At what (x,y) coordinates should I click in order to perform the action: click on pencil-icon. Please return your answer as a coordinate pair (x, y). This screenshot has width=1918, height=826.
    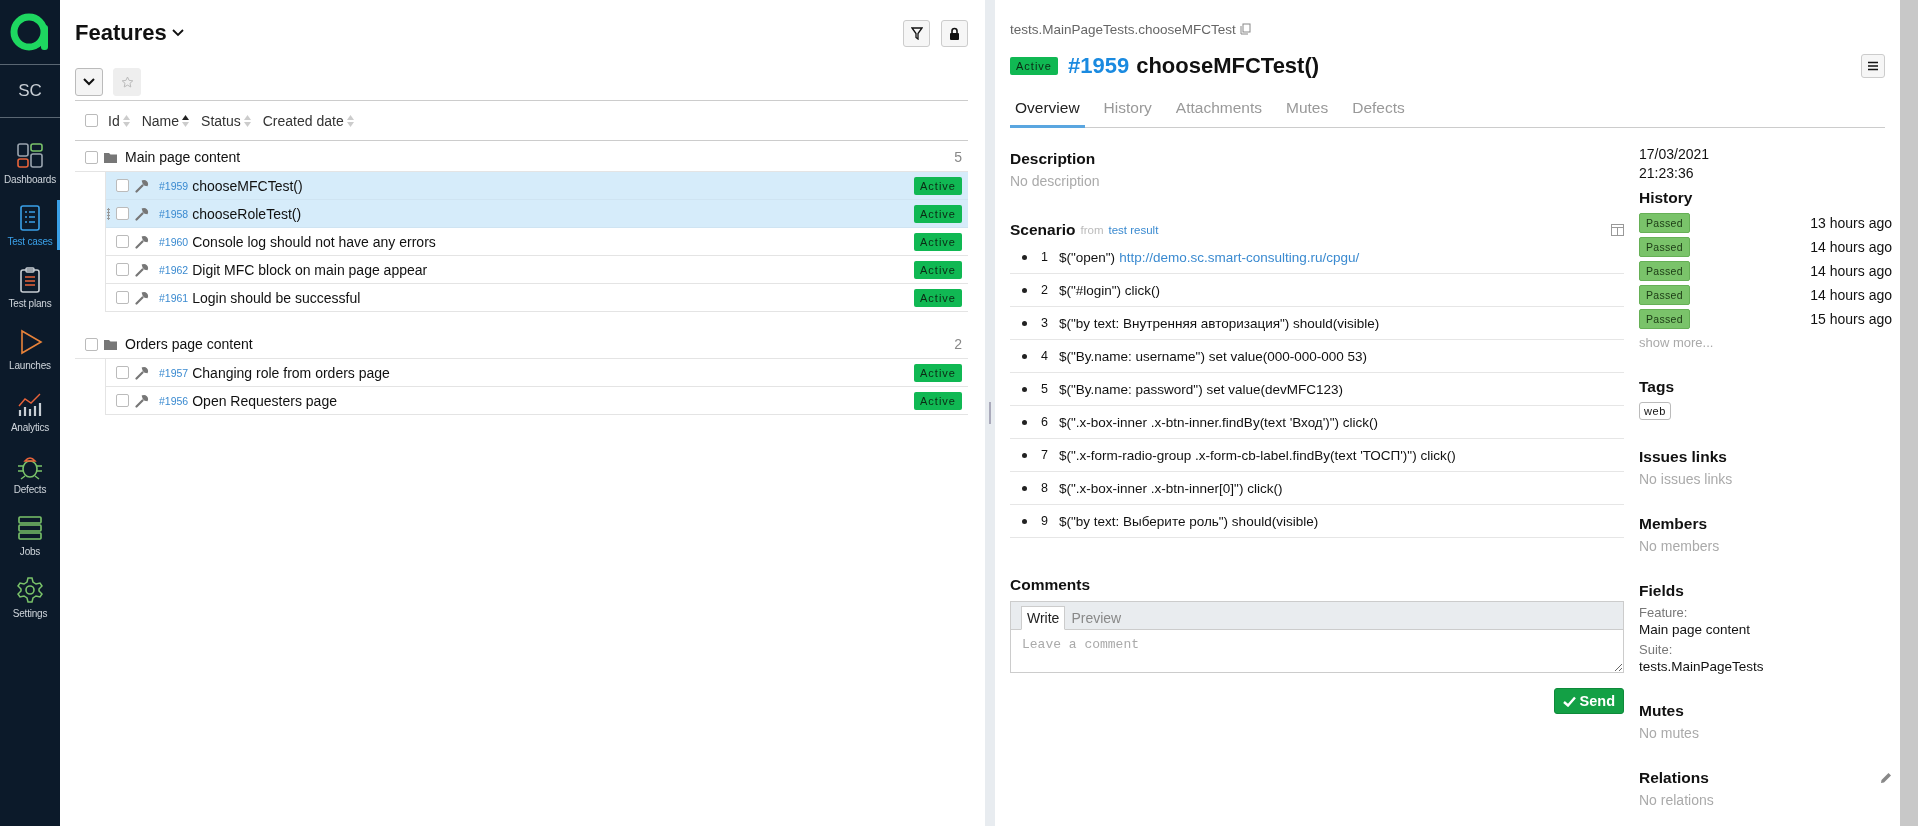
    Looking at the image, I should click on (1886, 778).